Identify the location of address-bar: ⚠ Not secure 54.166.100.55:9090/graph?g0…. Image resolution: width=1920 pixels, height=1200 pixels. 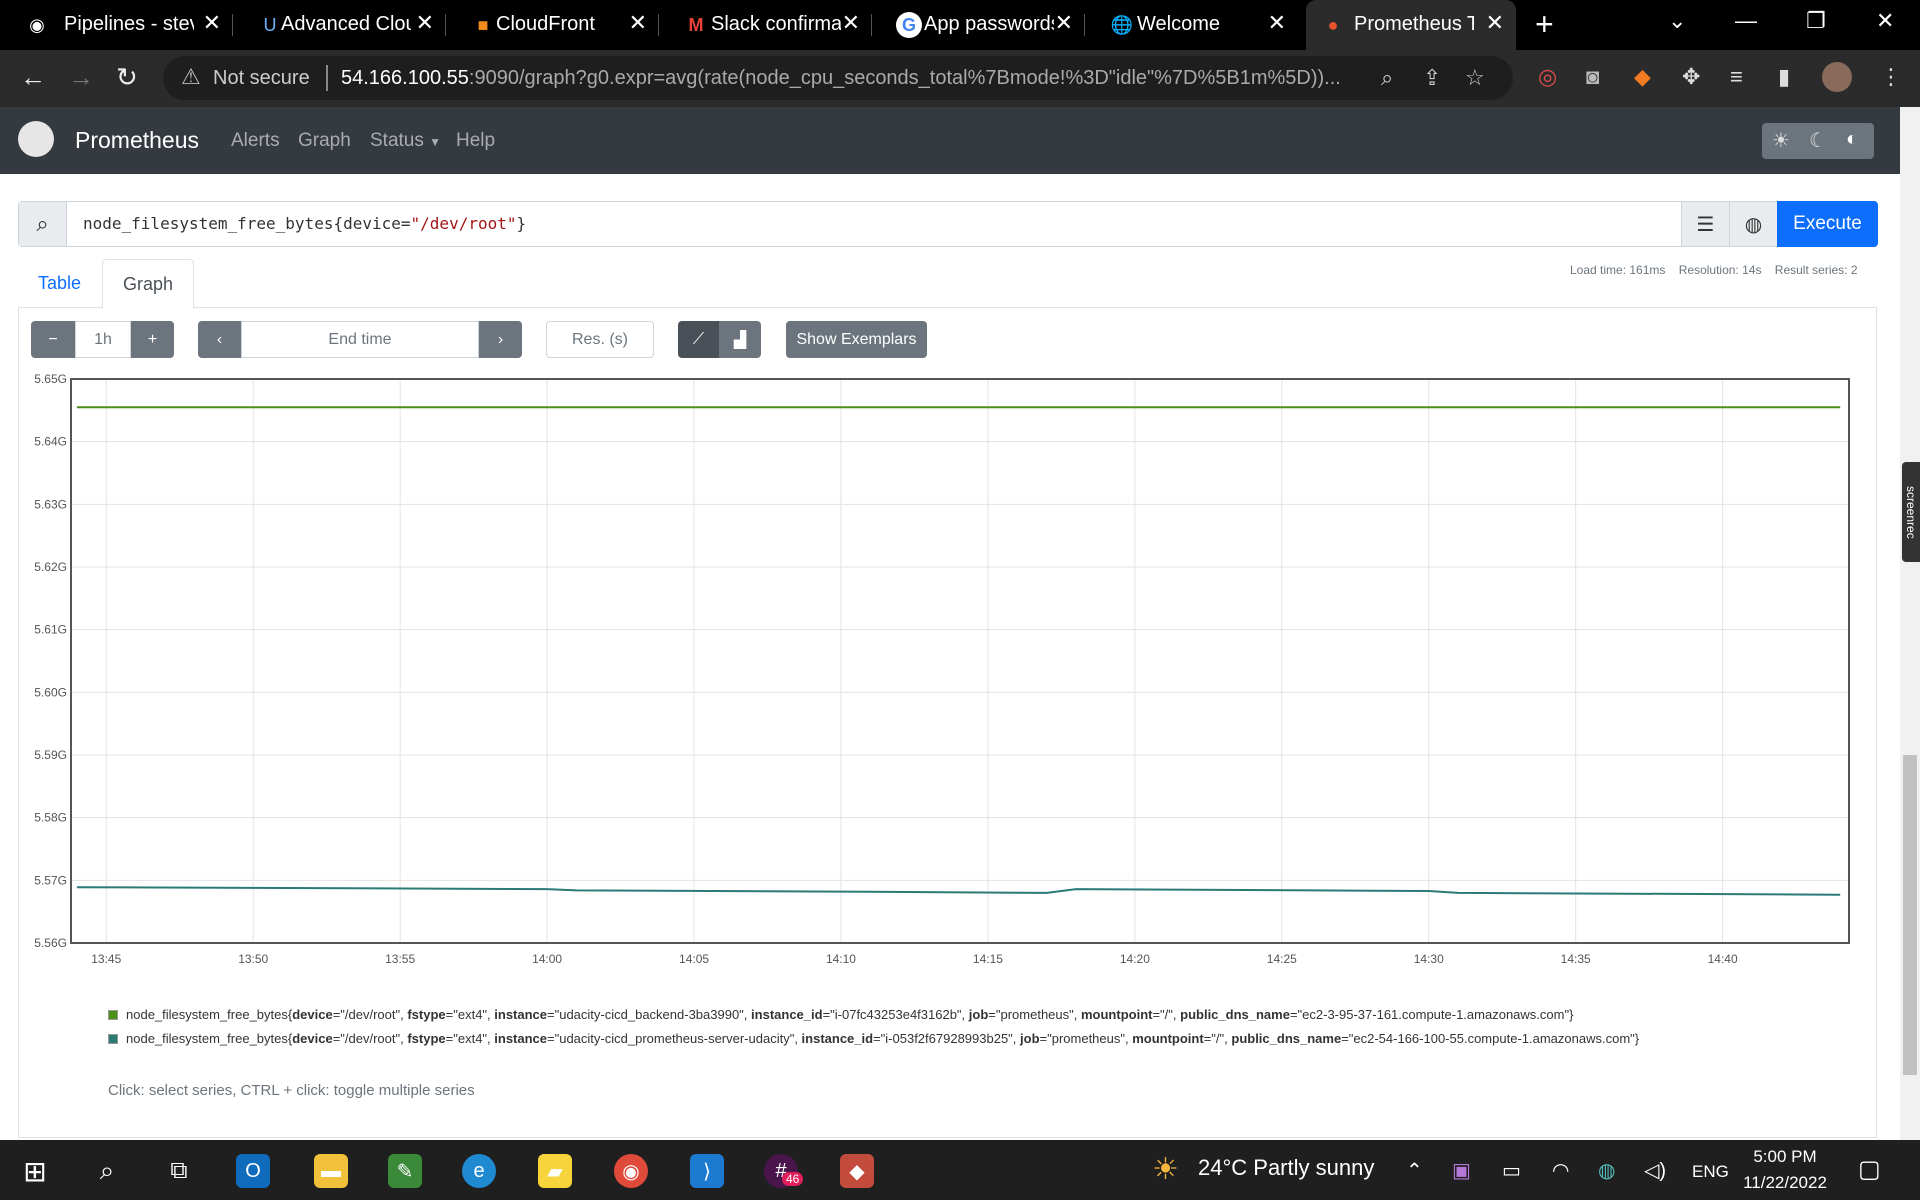
(838, 78).